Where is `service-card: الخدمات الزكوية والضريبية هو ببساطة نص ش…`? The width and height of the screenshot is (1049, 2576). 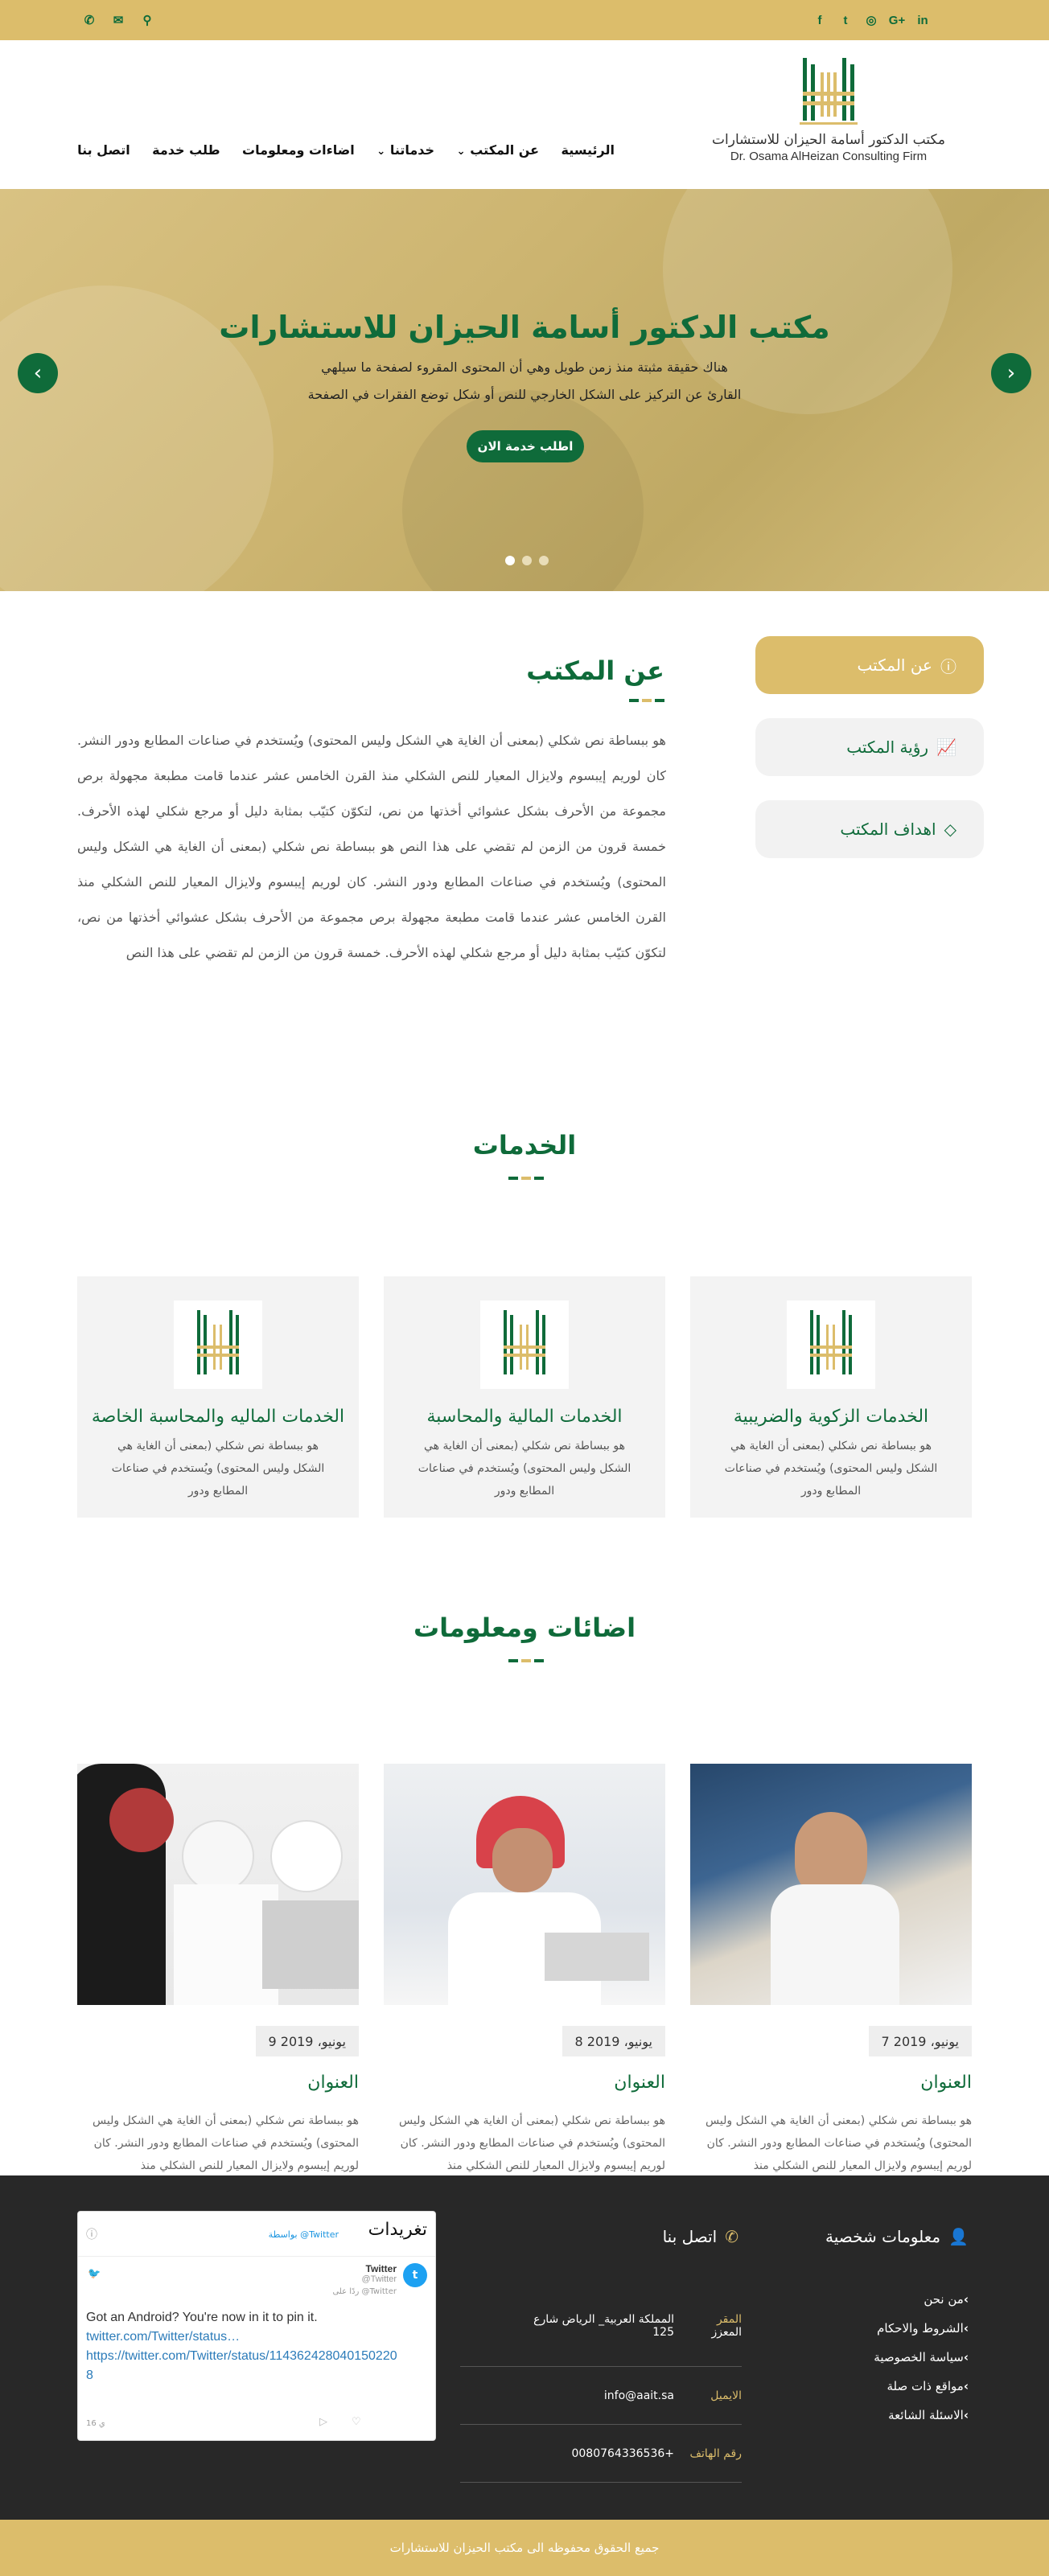 service-card: الخدمات الزكوية والضريبية هو ببساطة نص ش… is located at coordinates (831, 1397).